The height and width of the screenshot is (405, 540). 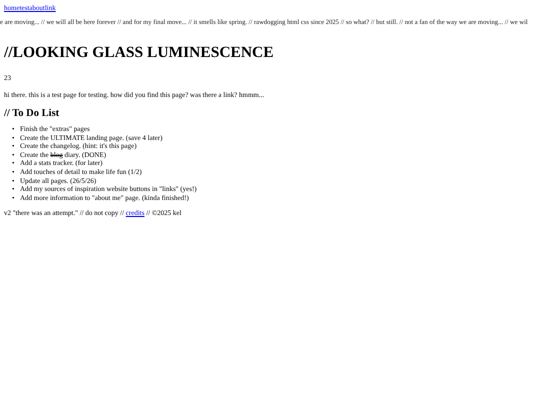 I want to click on section-heading: // To Do List, so click(x=32, y=113).